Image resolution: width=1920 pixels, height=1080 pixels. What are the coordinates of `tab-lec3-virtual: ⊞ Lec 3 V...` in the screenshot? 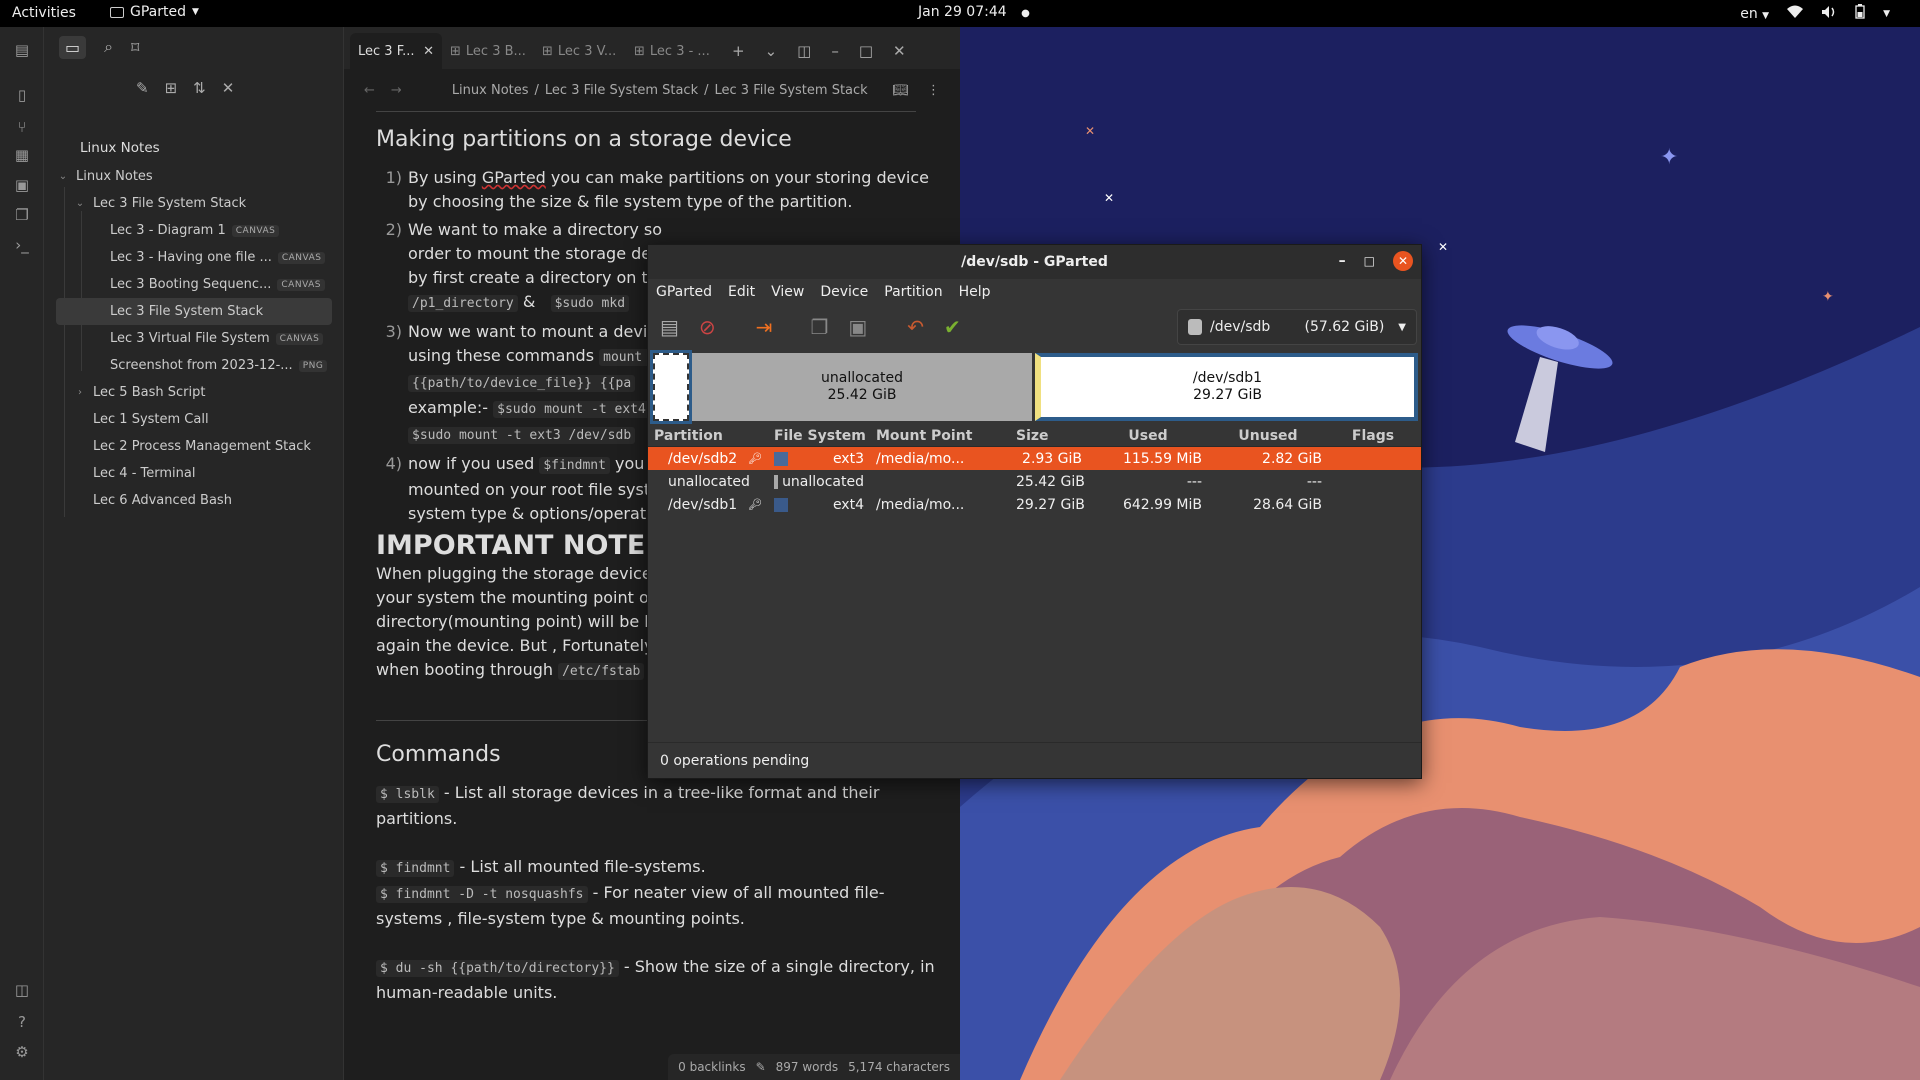 It's located at (580, 51).